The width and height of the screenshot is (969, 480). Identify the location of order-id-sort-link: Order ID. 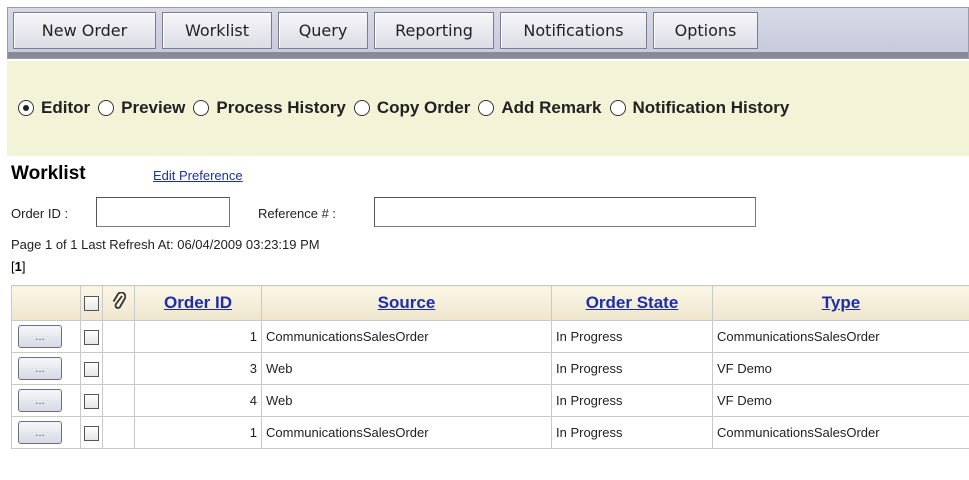
(198, 302).